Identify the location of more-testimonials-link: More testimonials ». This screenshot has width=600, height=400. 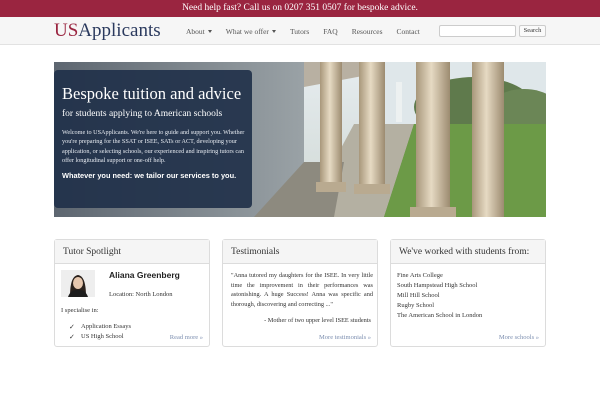
(345, 337).